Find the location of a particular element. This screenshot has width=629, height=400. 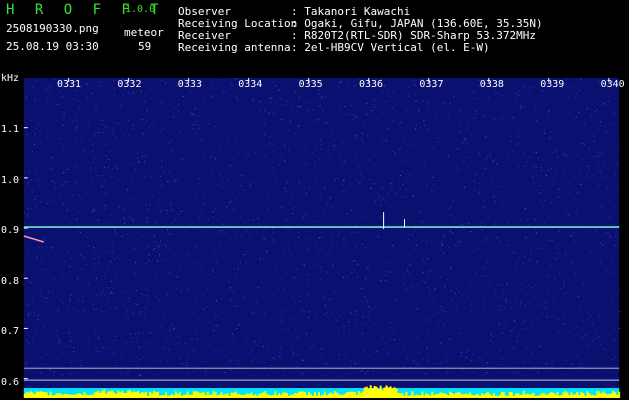

freq-tick-label: 0.7 is located at coordinates (10, 331).